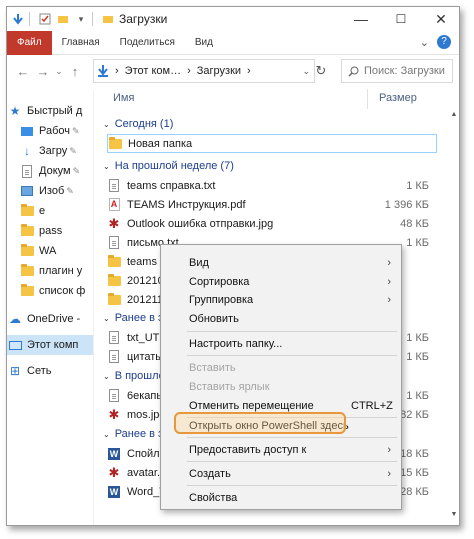 Image resolution: width=474 pixels, height=539 pixels. Describe the element at coordinates (27, 151) in the screenshot. I see `download-icon: ↓` at that location.